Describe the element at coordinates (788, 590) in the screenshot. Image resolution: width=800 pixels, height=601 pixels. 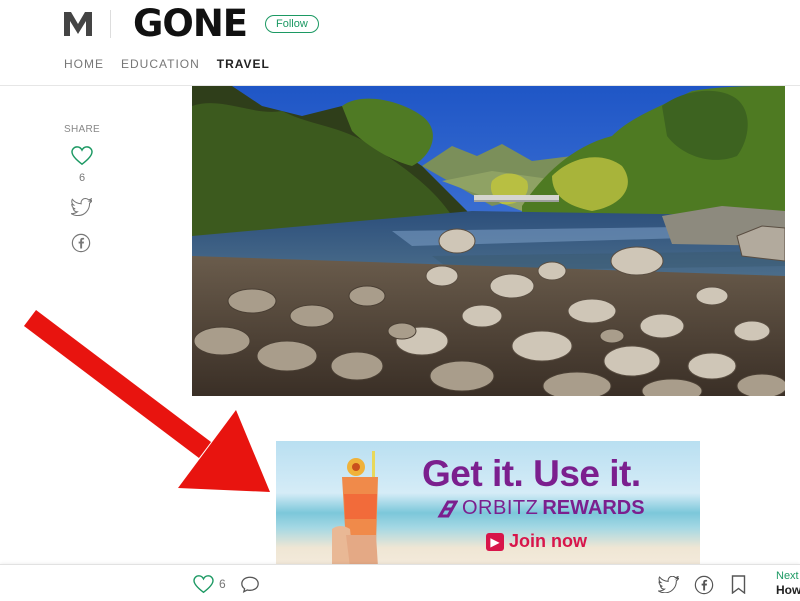
I see `next-story-title: How` at that location.